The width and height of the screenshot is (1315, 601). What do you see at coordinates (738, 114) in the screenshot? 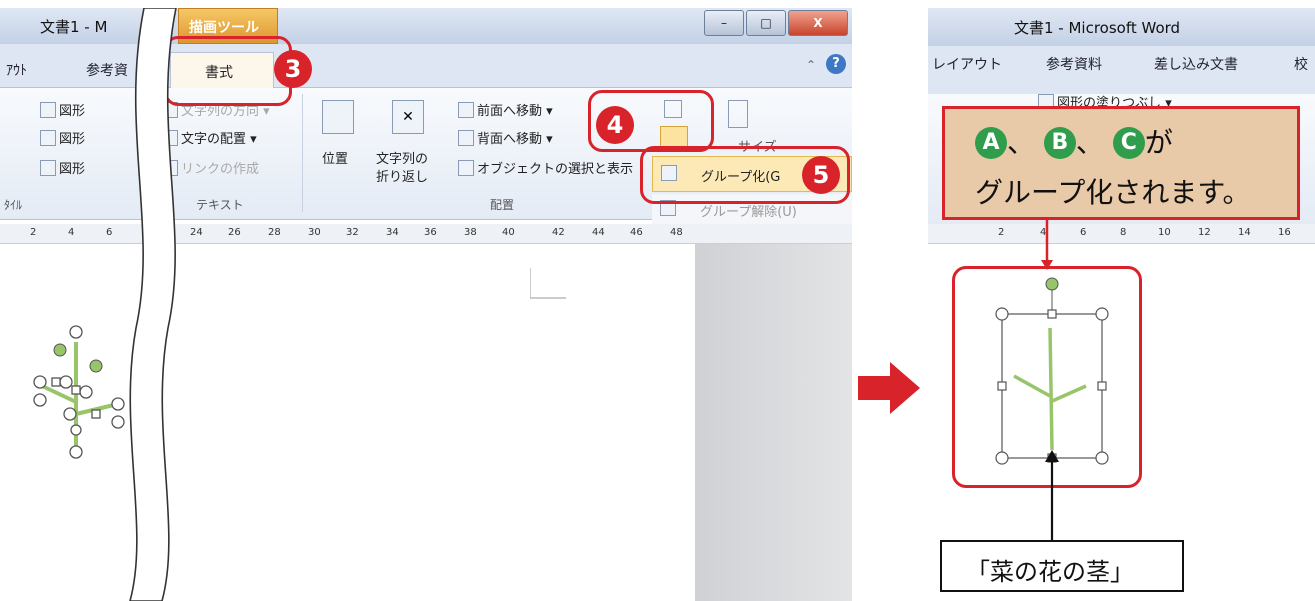
I see `size-icon` at bounding box center [738, 114].